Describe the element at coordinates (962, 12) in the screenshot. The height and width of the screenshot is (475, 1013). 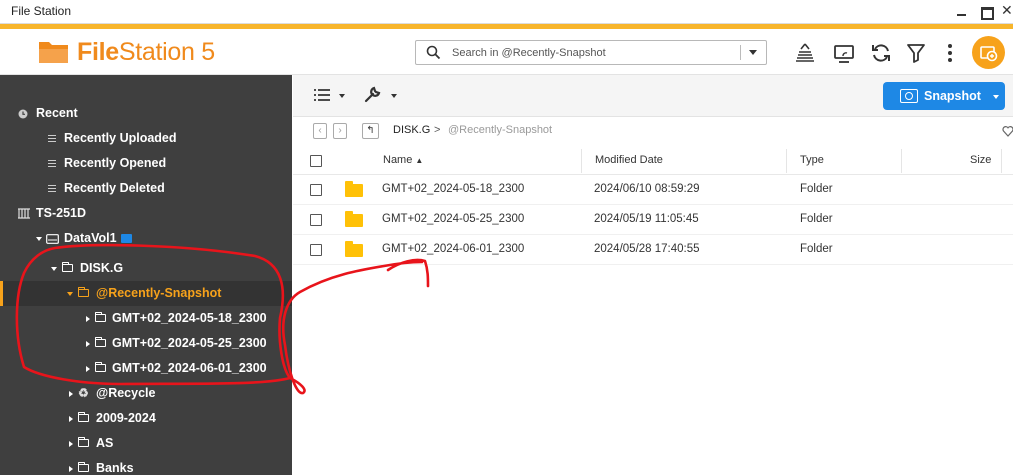
I see `minimize-icon` at that location.